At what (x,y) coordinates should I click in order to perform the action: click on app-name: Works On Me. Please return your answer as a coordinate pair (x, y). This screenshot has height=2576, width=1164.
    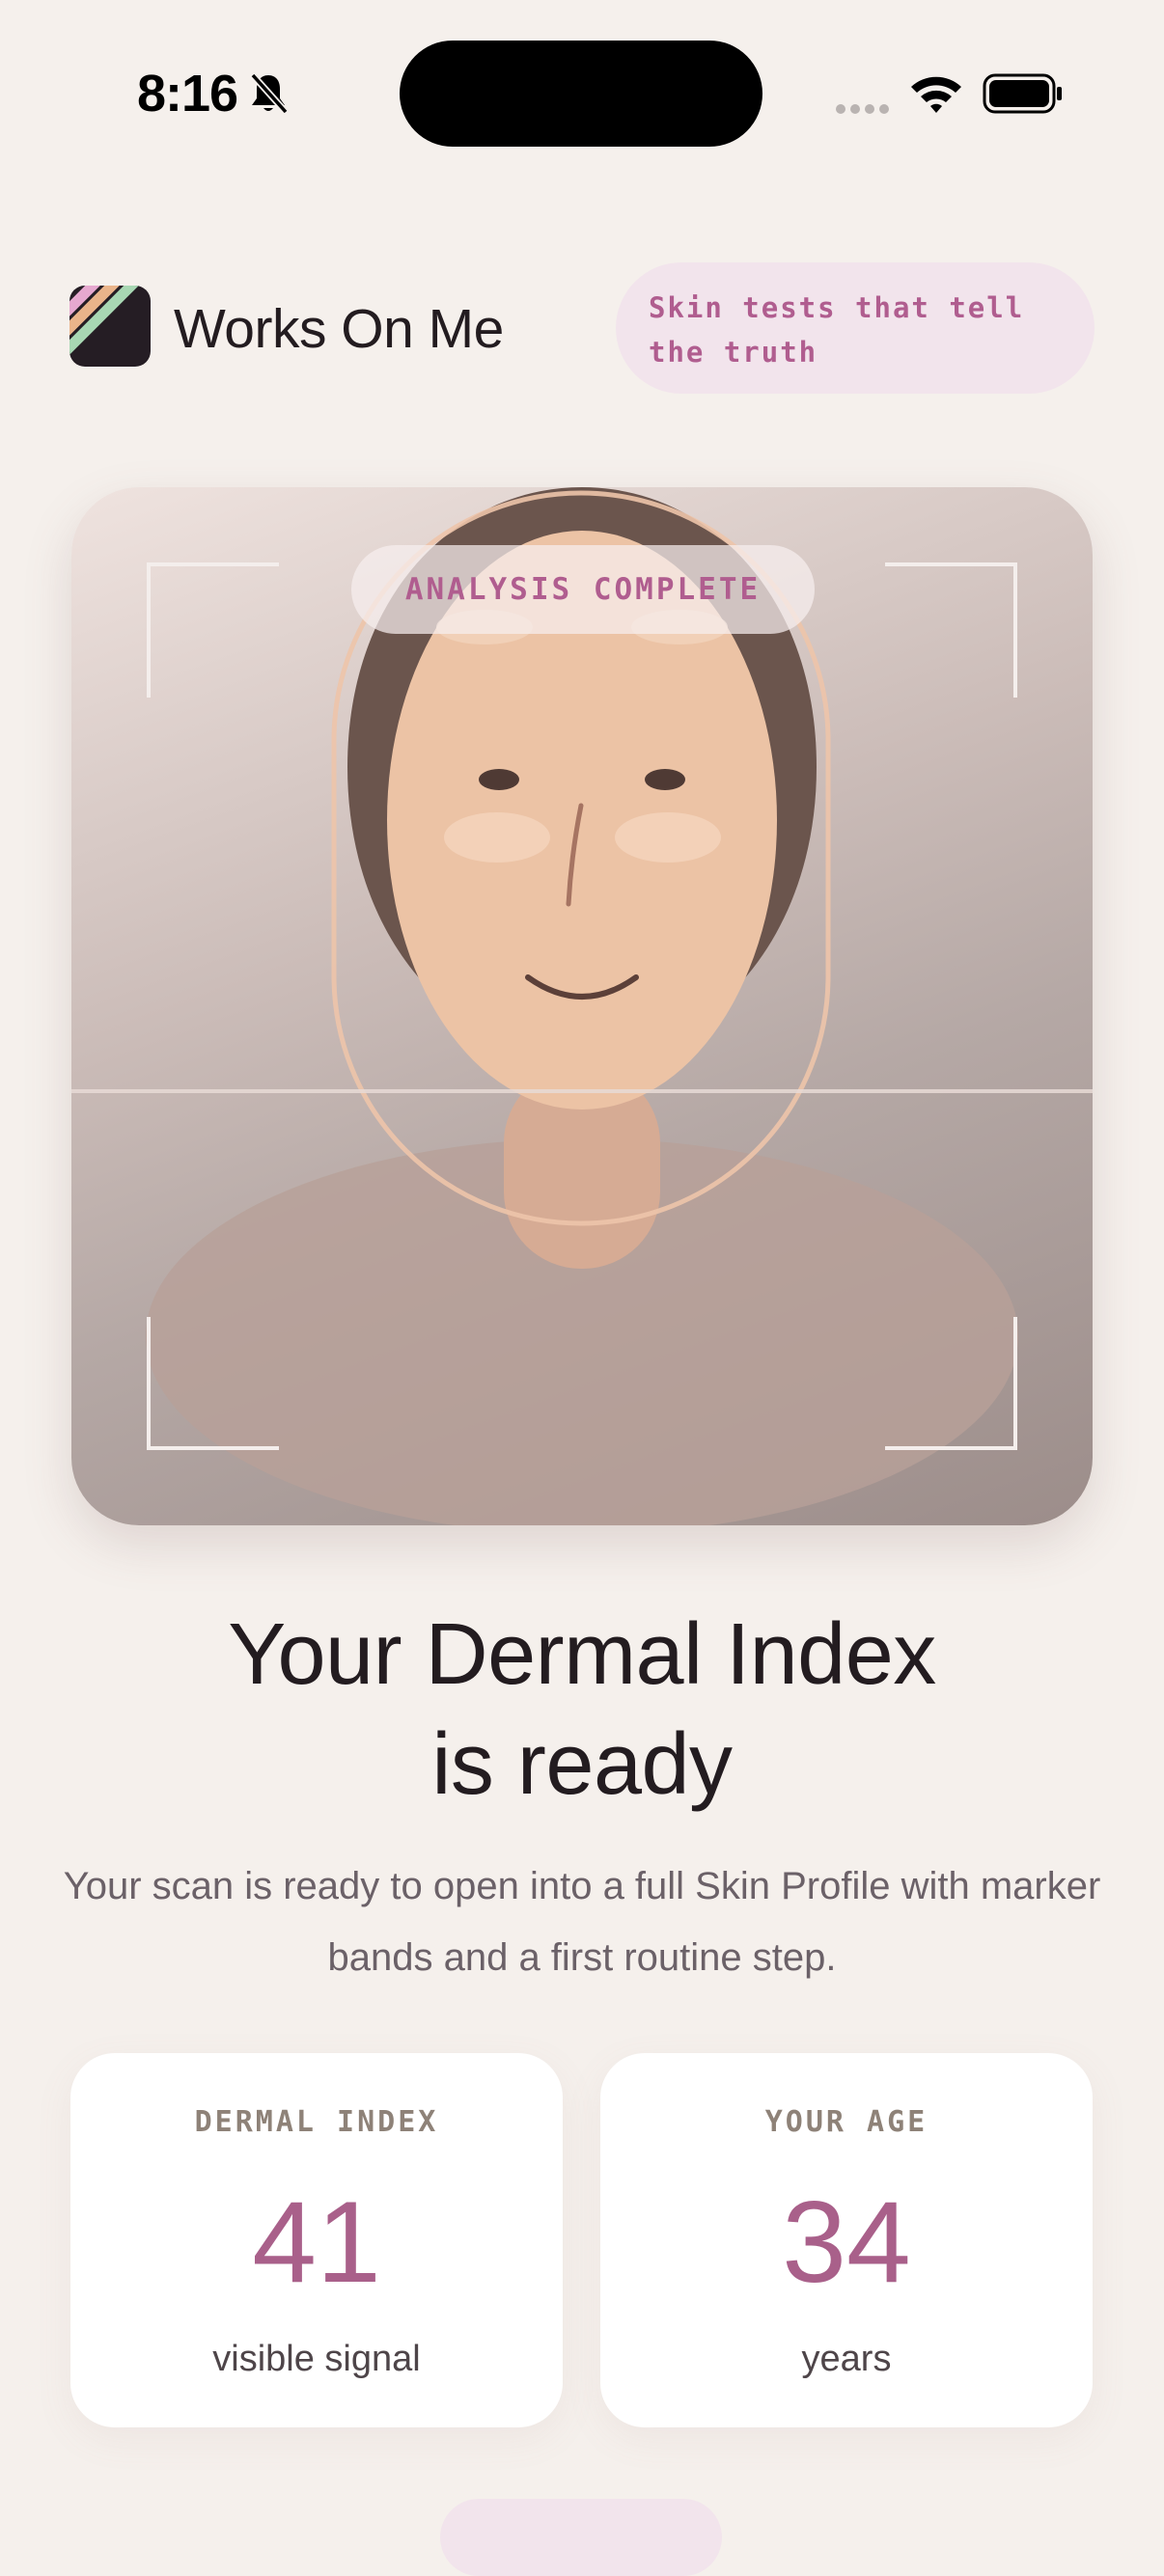
    Looking at the image, I should click on (339, 329).